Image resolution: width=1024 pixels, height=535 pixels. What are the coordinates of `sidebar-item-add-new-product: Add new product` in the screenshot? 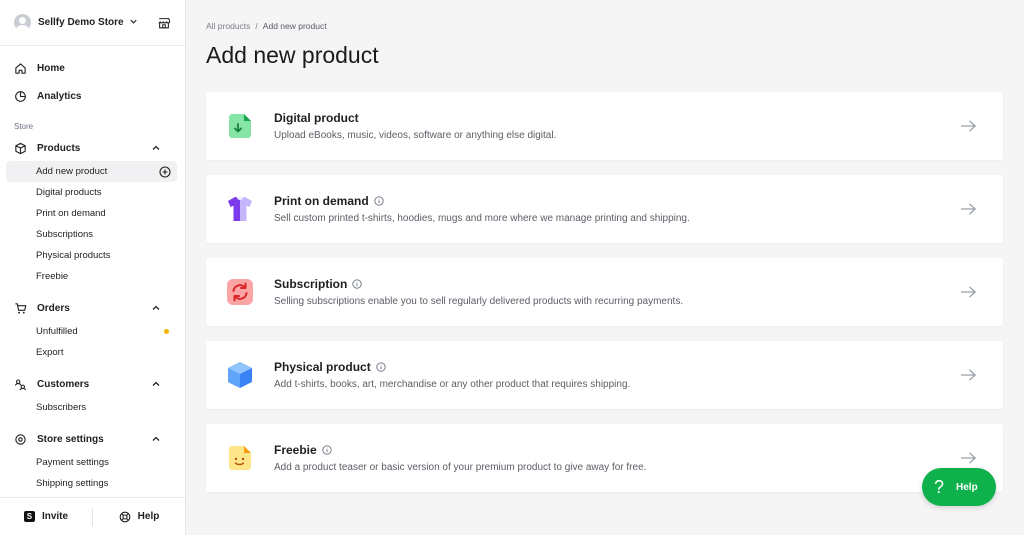 It's located at (91, 171).